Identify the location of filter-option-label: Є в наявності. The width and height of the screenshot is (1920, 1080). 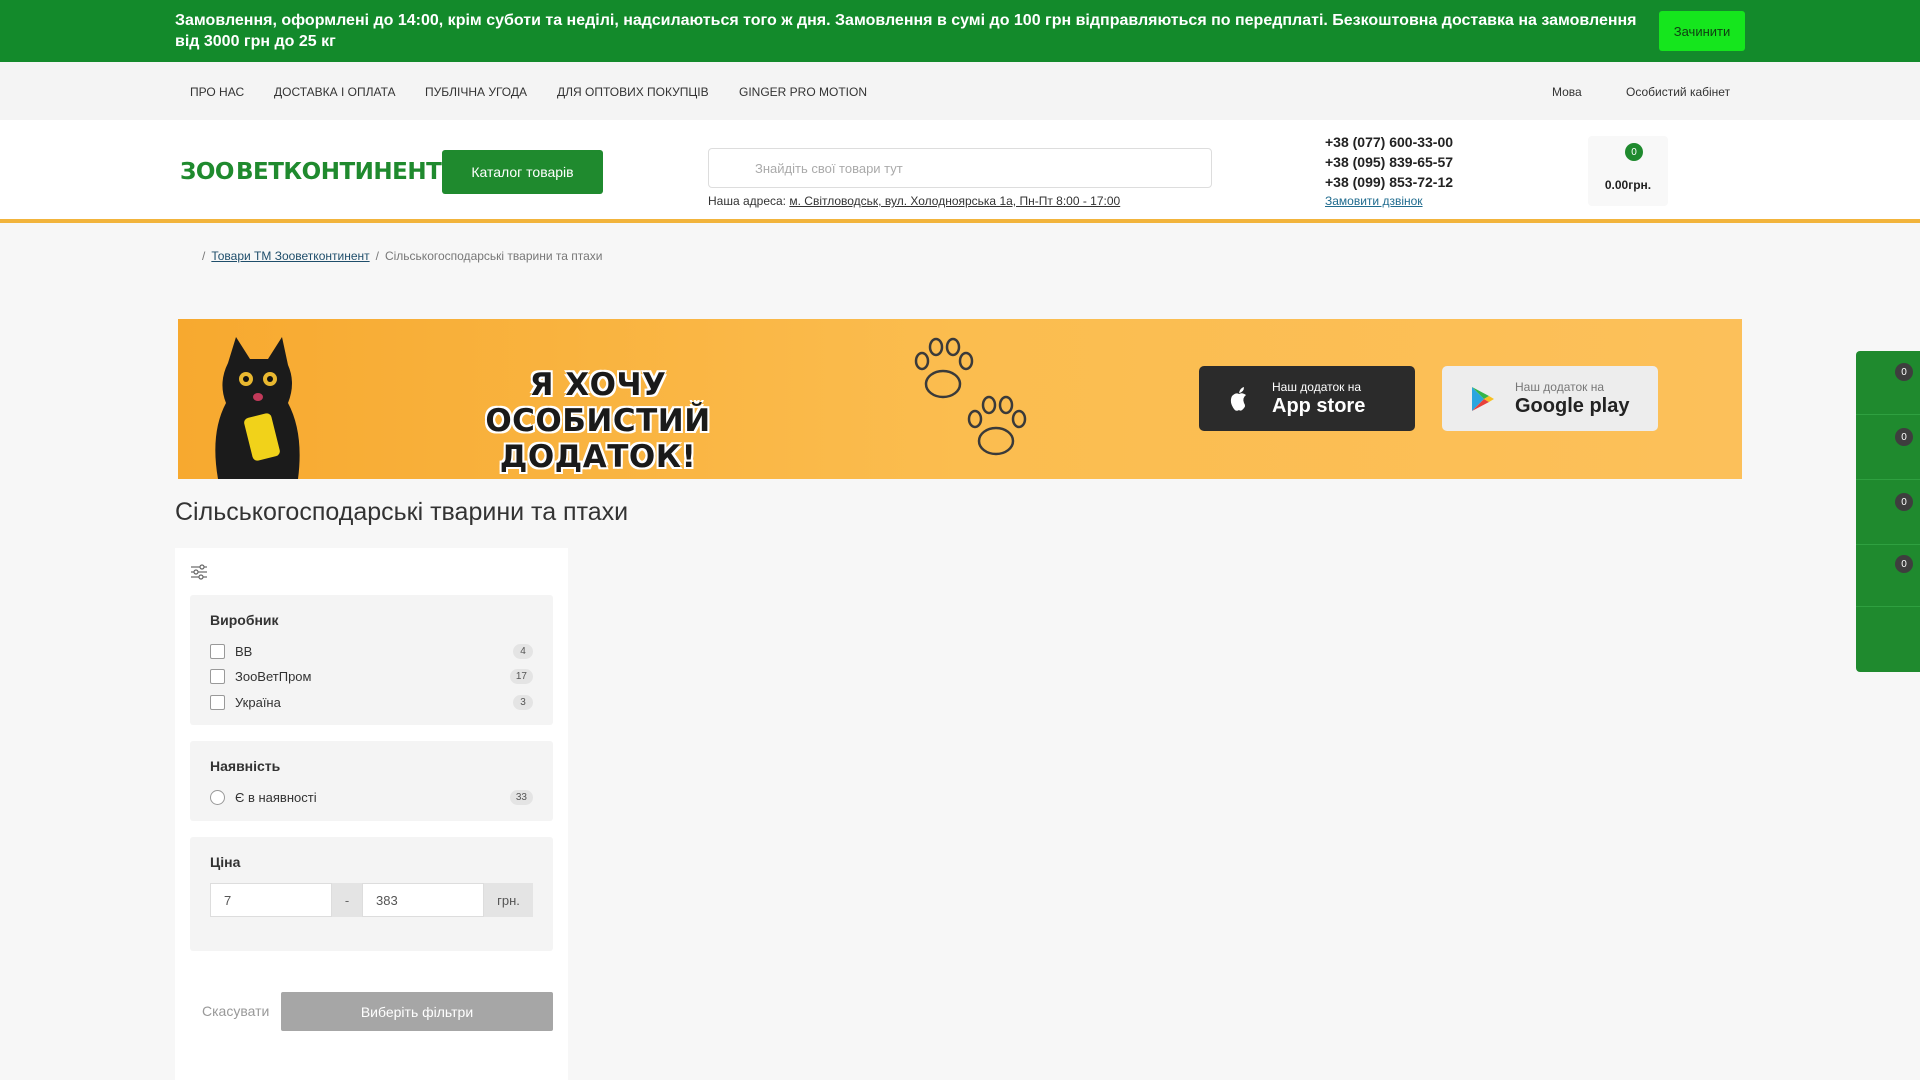
(276, 797).